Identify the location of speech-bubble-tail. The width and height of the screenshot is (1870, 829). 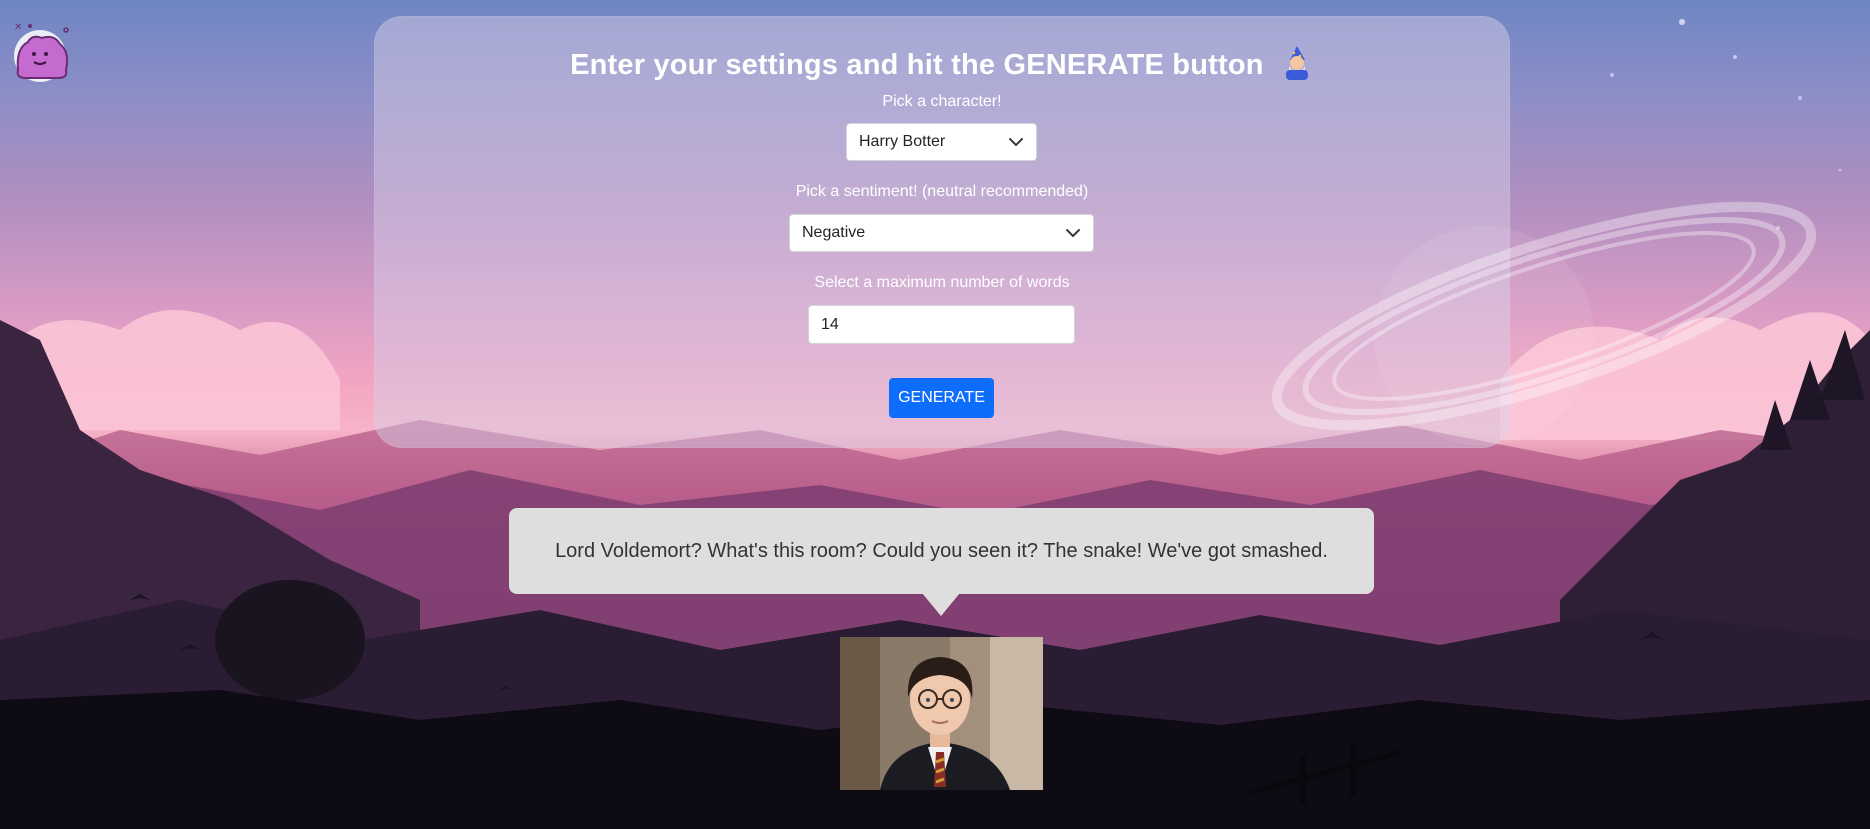
(941, 604).